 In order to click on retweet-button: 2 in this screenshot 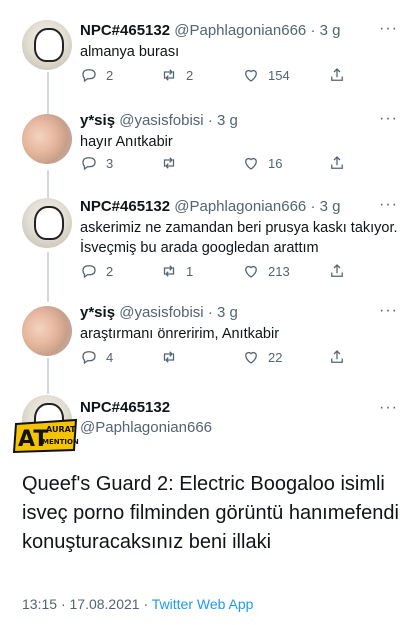, I will do `click(176, 75)`.